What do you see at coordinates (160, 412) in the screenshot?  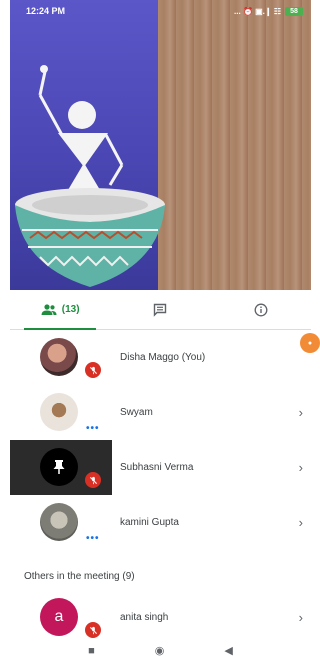 I see `participant-row: ••• Swyam ›` at bounding box center [160, 412].